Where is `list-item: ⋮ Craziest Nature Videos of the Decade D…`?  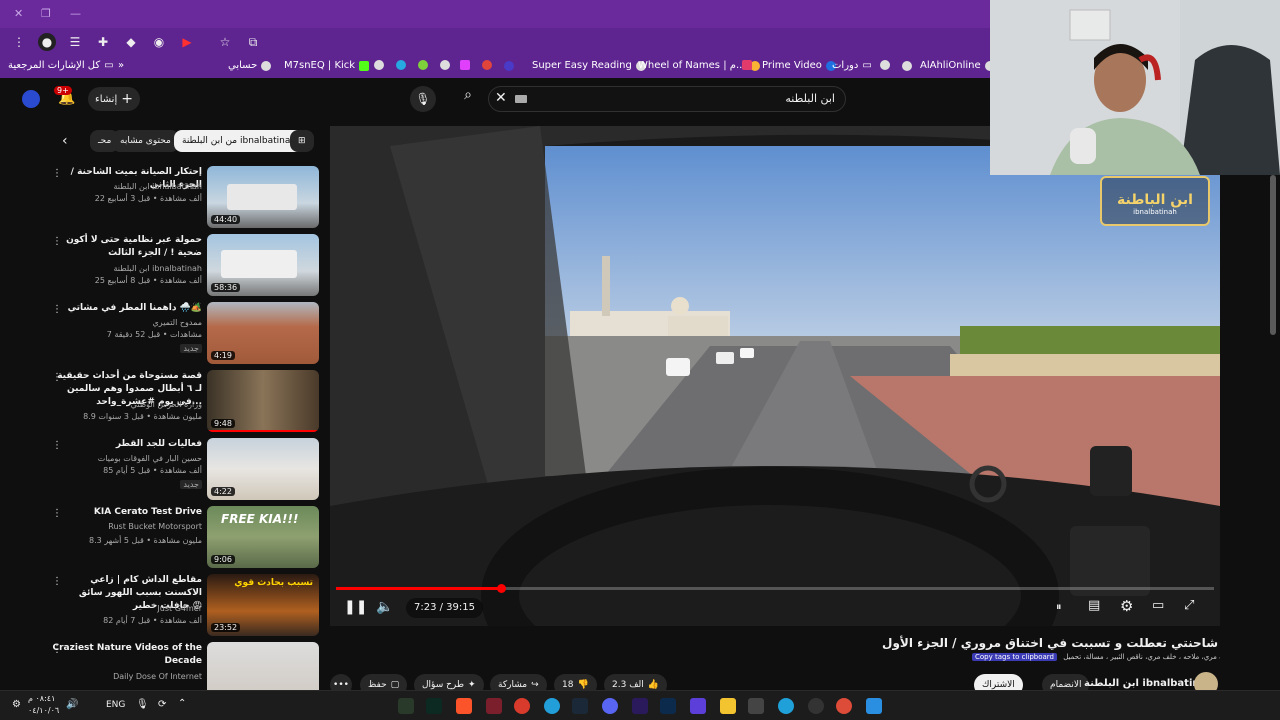 list-item: ⋮ Craziest Nature Videos of the Decade D… is located at coordinates (185, 673).